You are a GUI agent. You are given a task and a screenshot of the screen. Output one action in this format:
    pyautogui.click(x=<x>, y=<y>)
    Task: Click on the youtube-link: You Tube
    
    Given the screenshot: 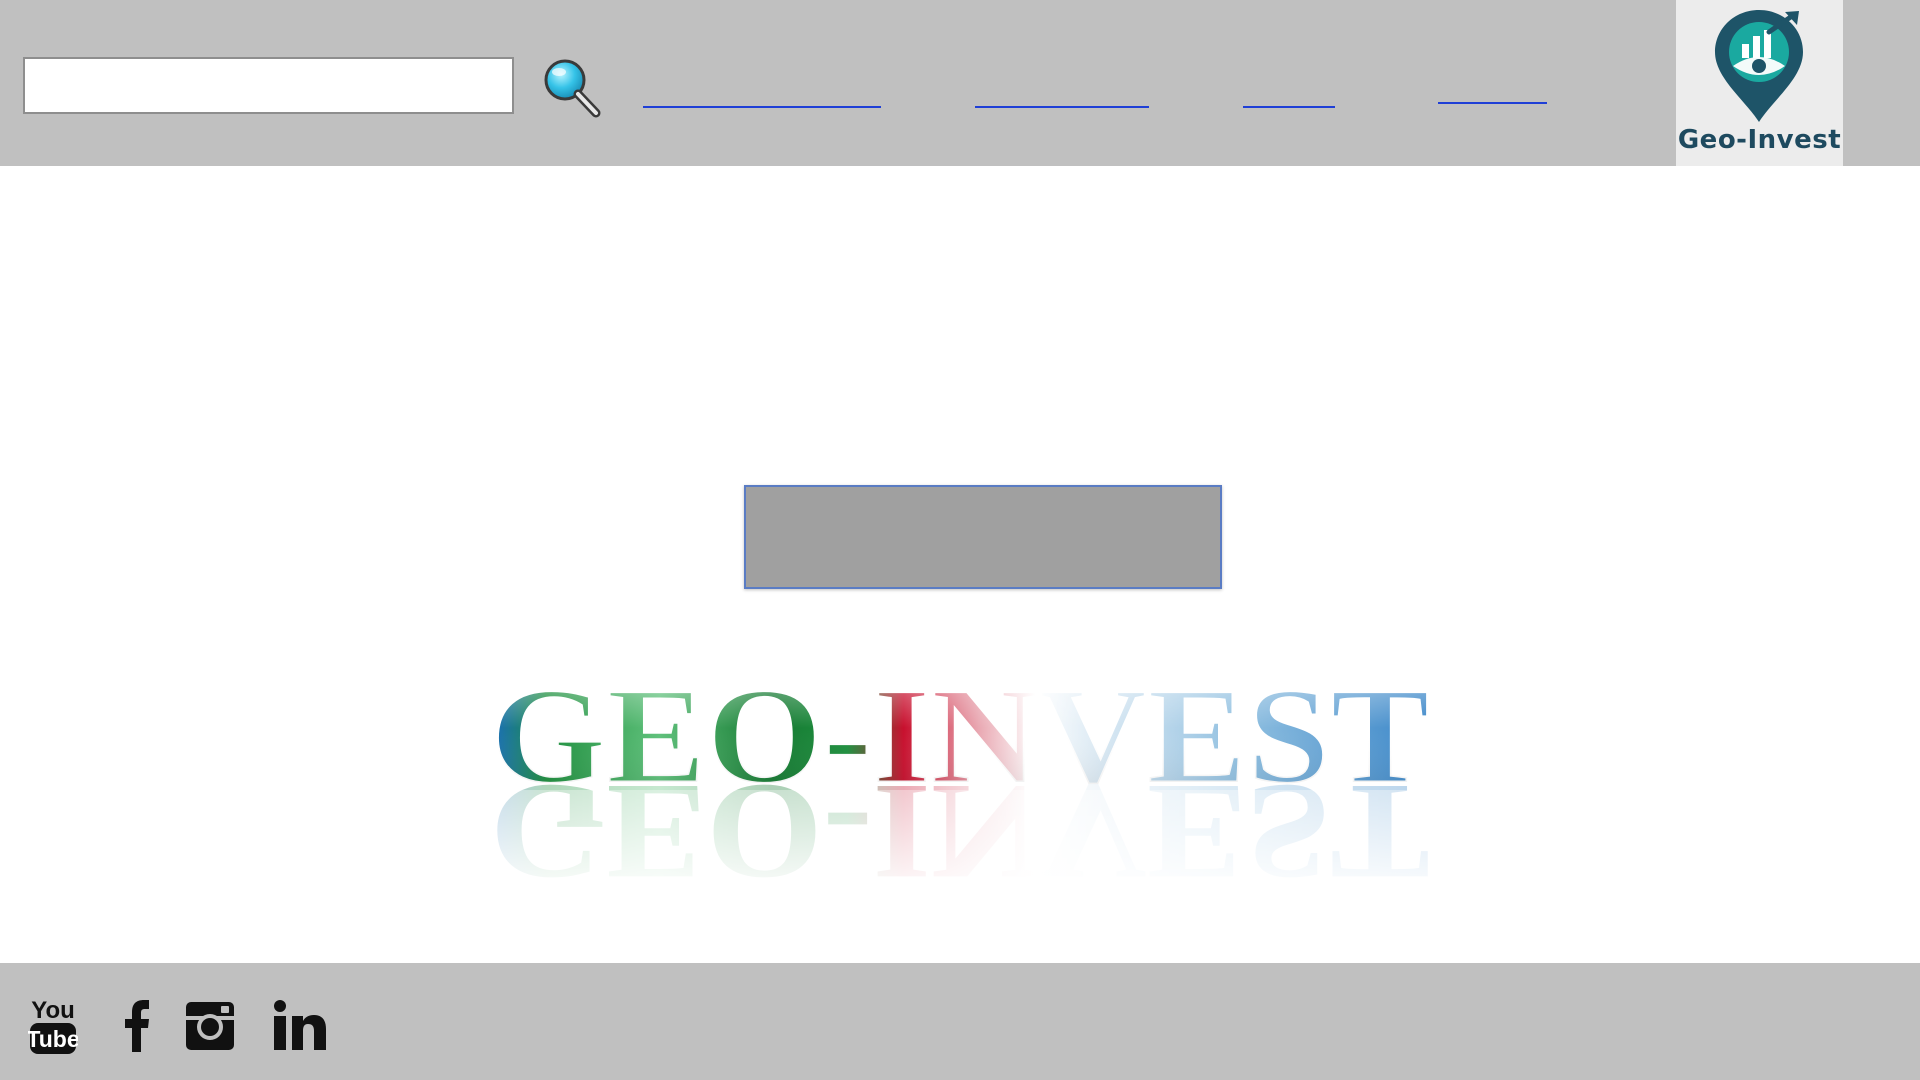 What is the action you would take?
    pyautogui.click(x=53, y=1027)
    